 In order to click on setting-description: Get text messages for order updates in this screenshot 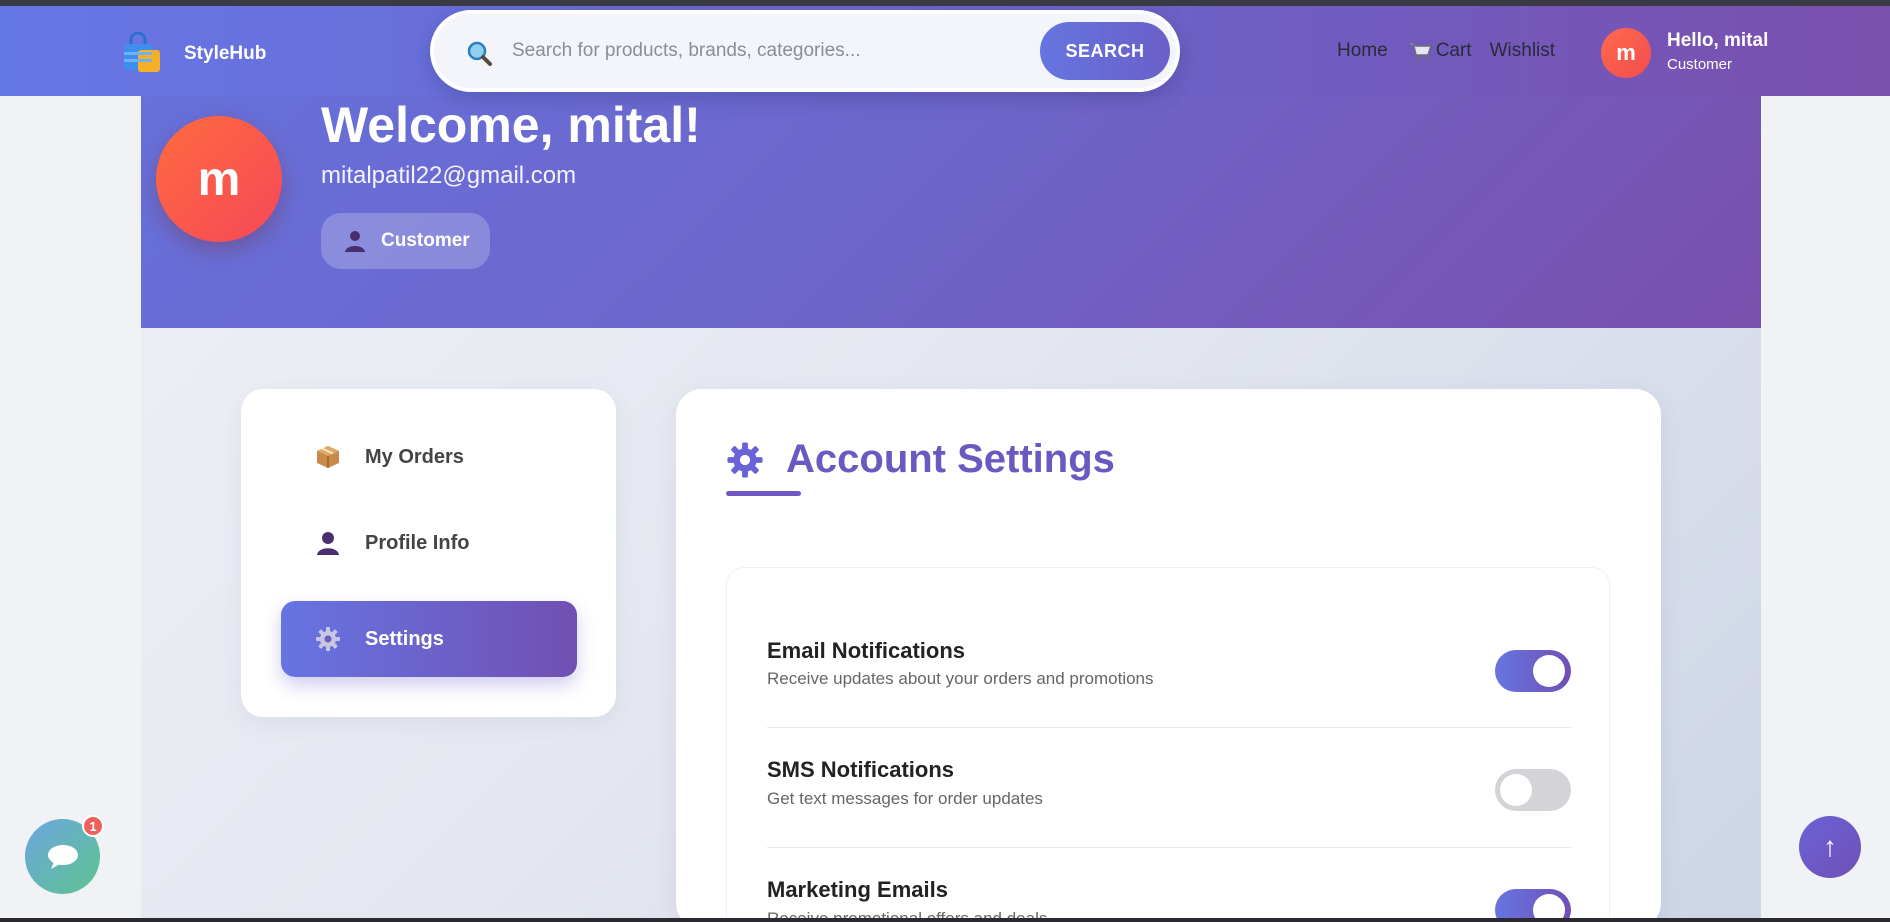, I will do `click(905, 798)`.